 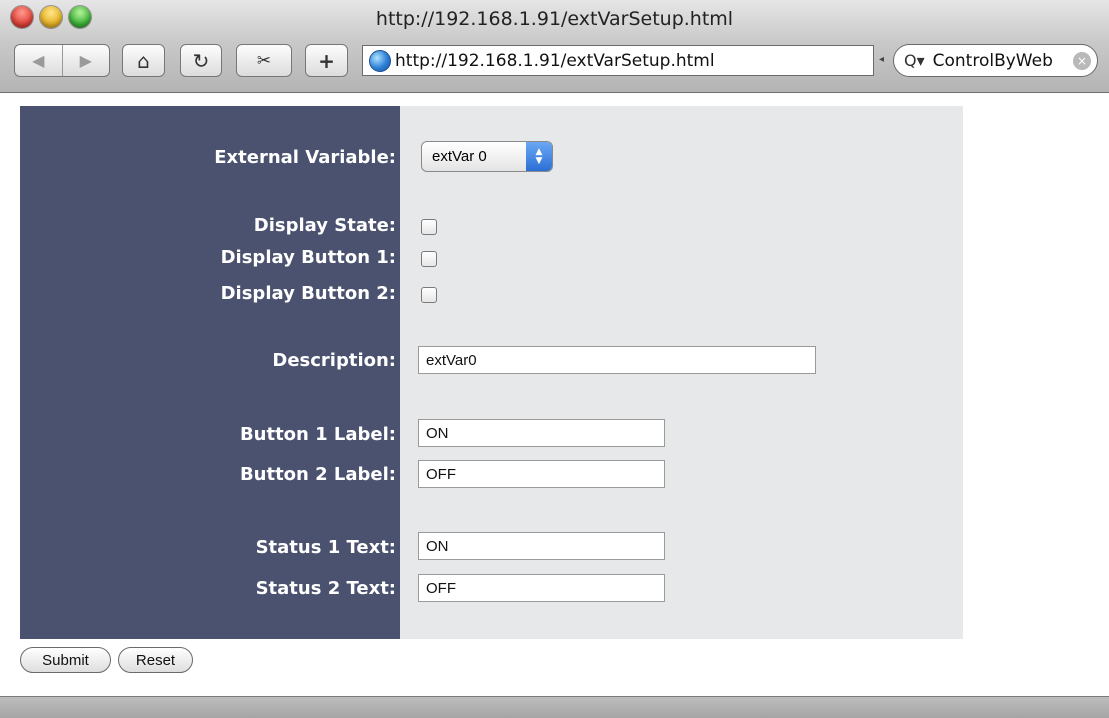 What do you see at coordinates (86, 60) in the screenshot?
I see `forward-icon: ▶` at bounding box center [86, 60].